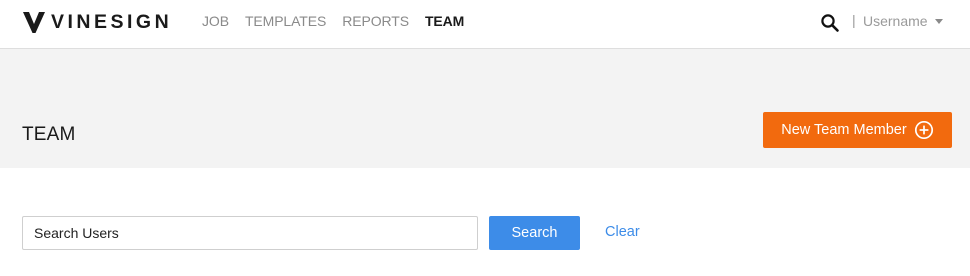 Image resolution: width=970 pixels, height=276 pixels. I want to click on brand-name: VINESIGN, so click(112, 21).